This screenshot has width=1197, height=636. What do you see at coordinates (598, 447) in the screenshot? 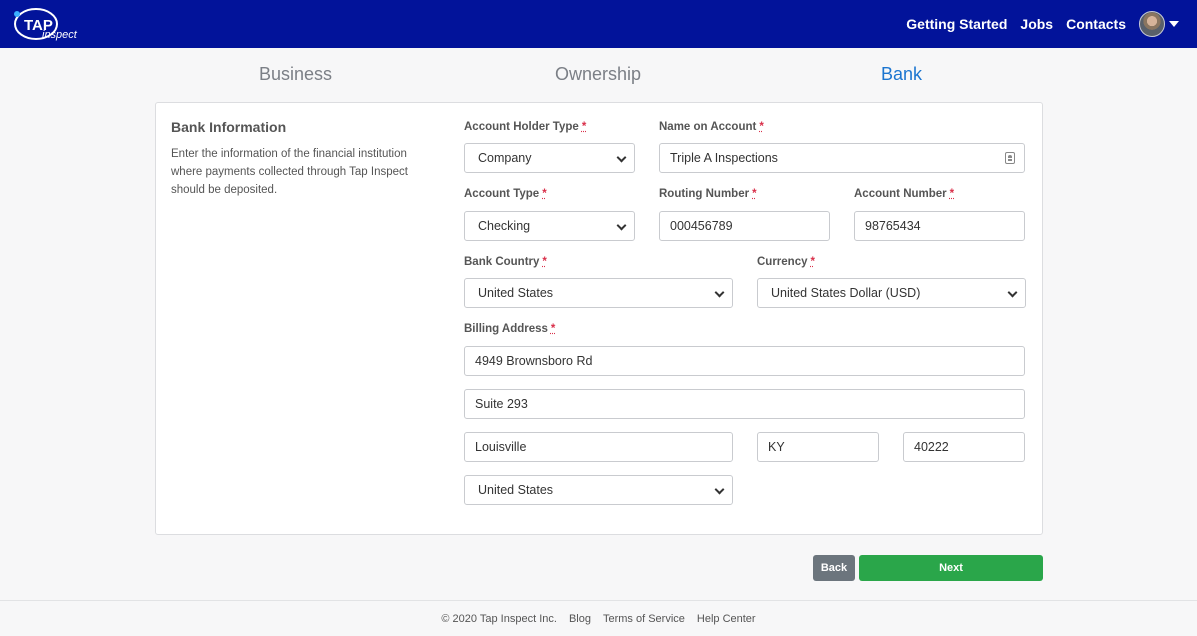
I see `city-input: Louisville` at bounding box center [598, 447].